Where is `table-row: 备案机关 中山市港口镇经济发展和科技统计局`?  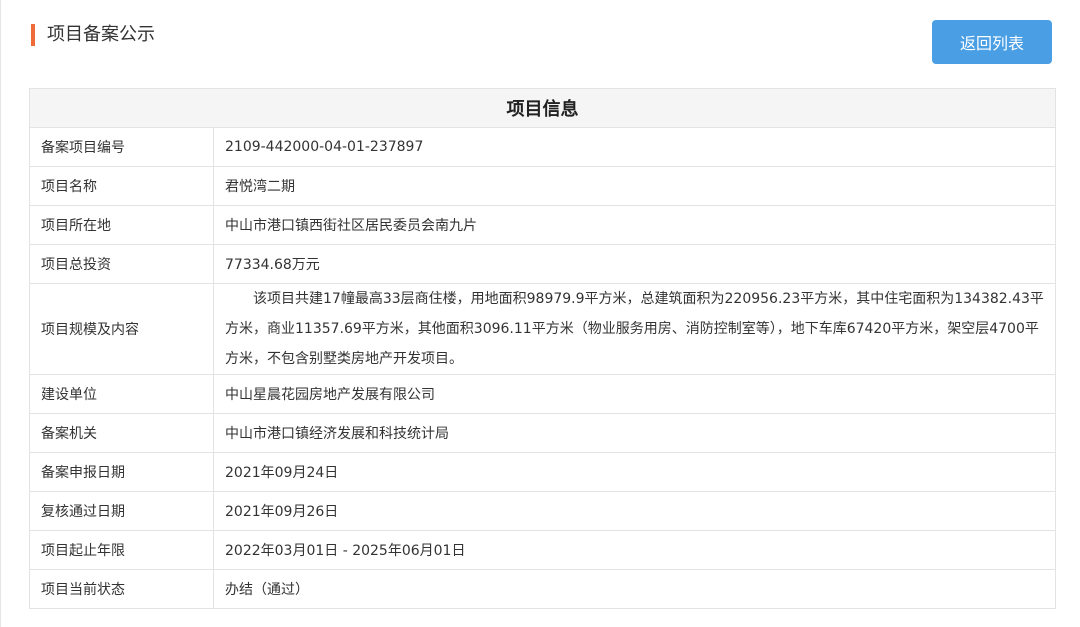 table-row: 备案机关 中山市港口镇经济发展和科技统计局 is located at coordinates (542, 433).